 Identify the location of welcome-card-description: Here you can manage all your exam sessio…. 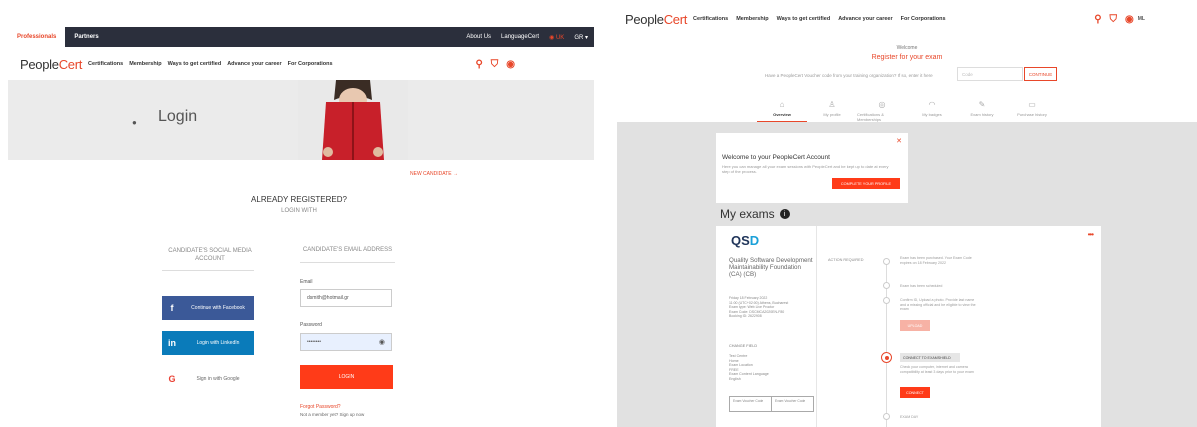
(805, 169).